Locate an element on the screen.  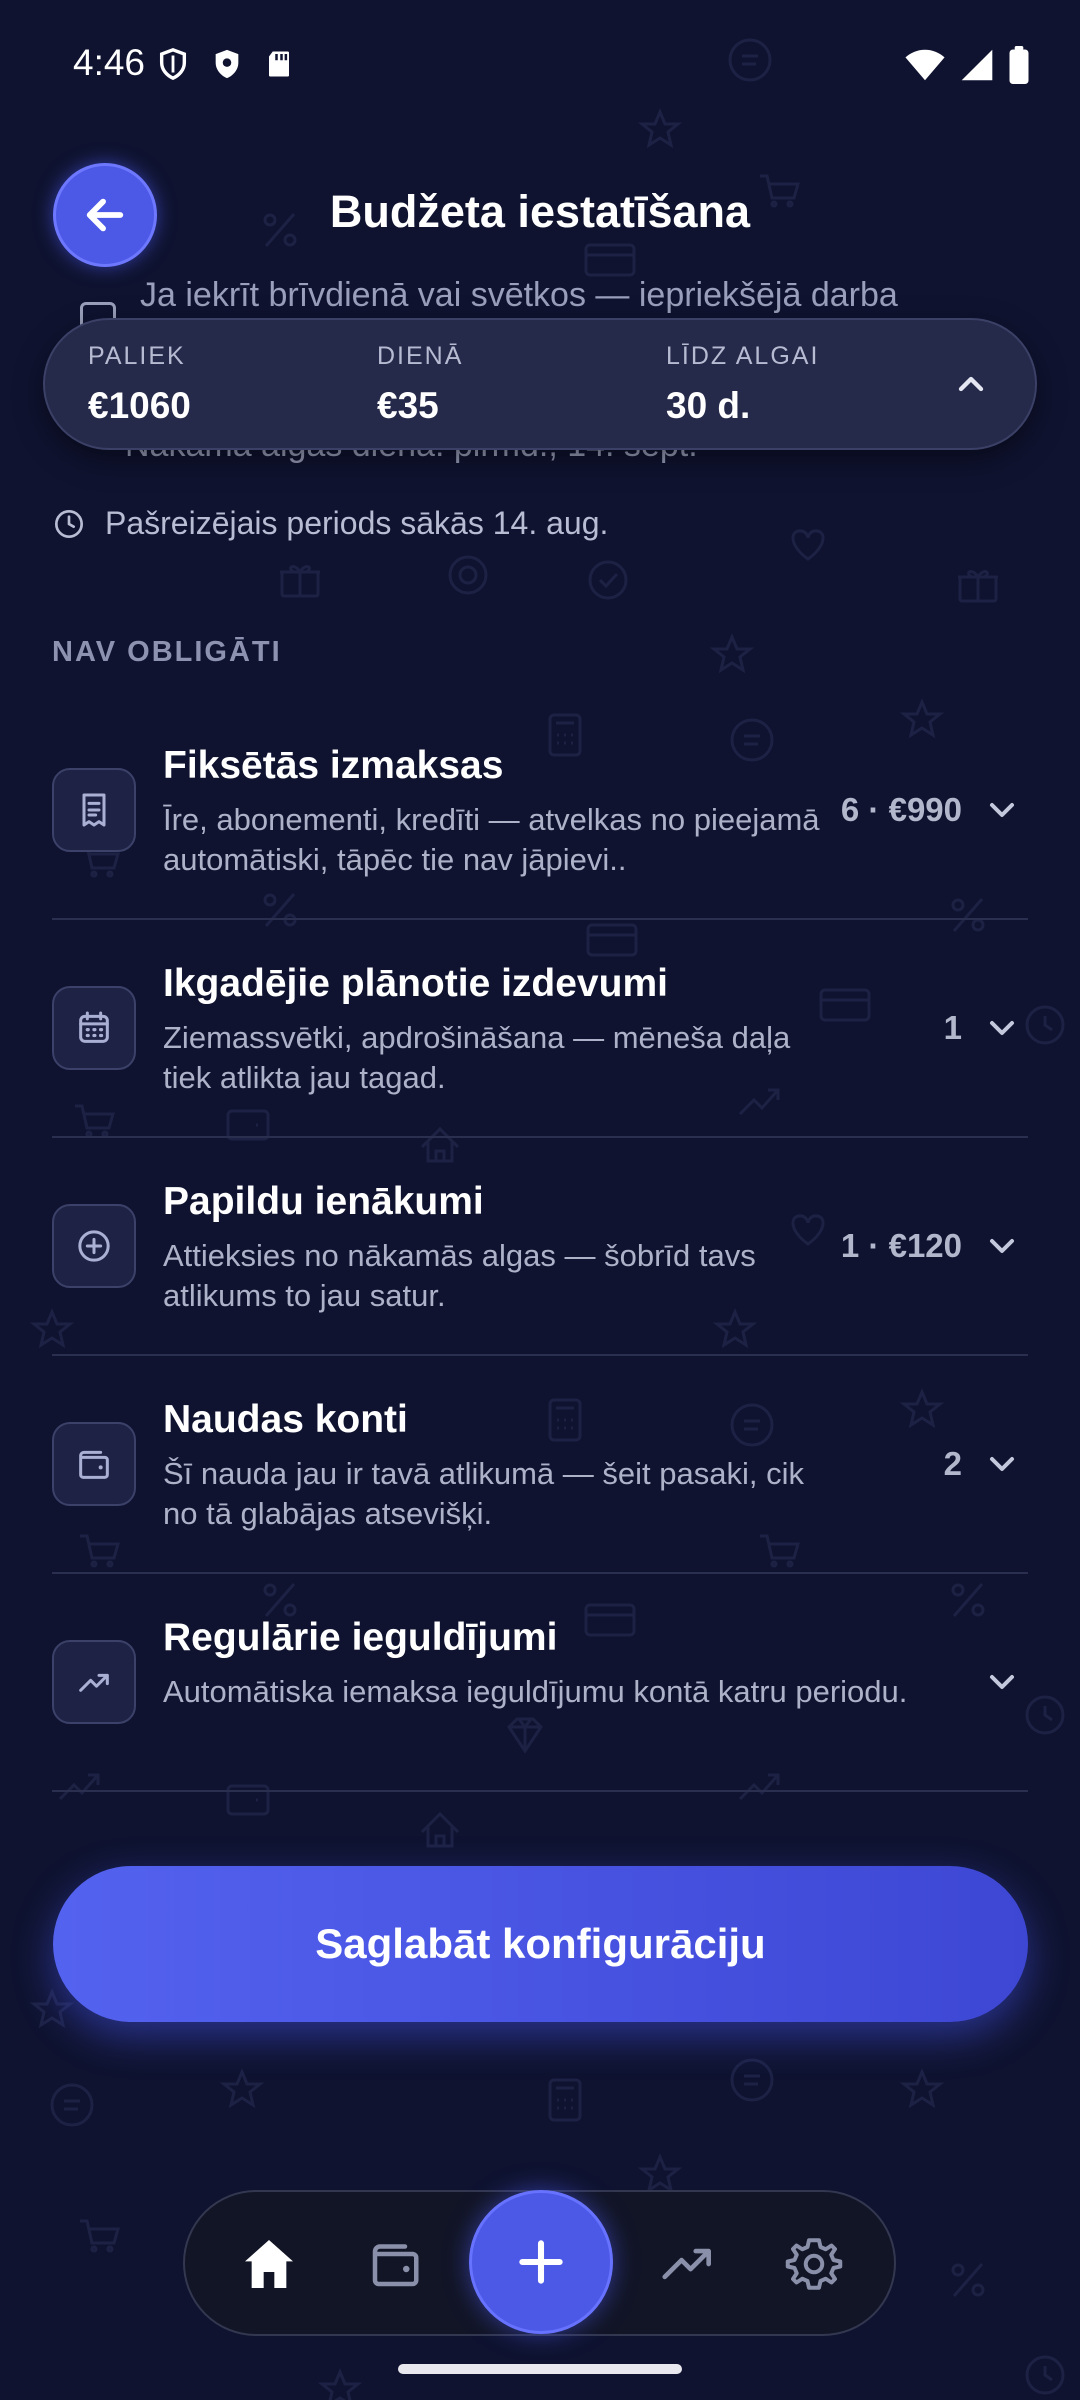
row-count: 6 · €990 is located at coordinates (901, 809).